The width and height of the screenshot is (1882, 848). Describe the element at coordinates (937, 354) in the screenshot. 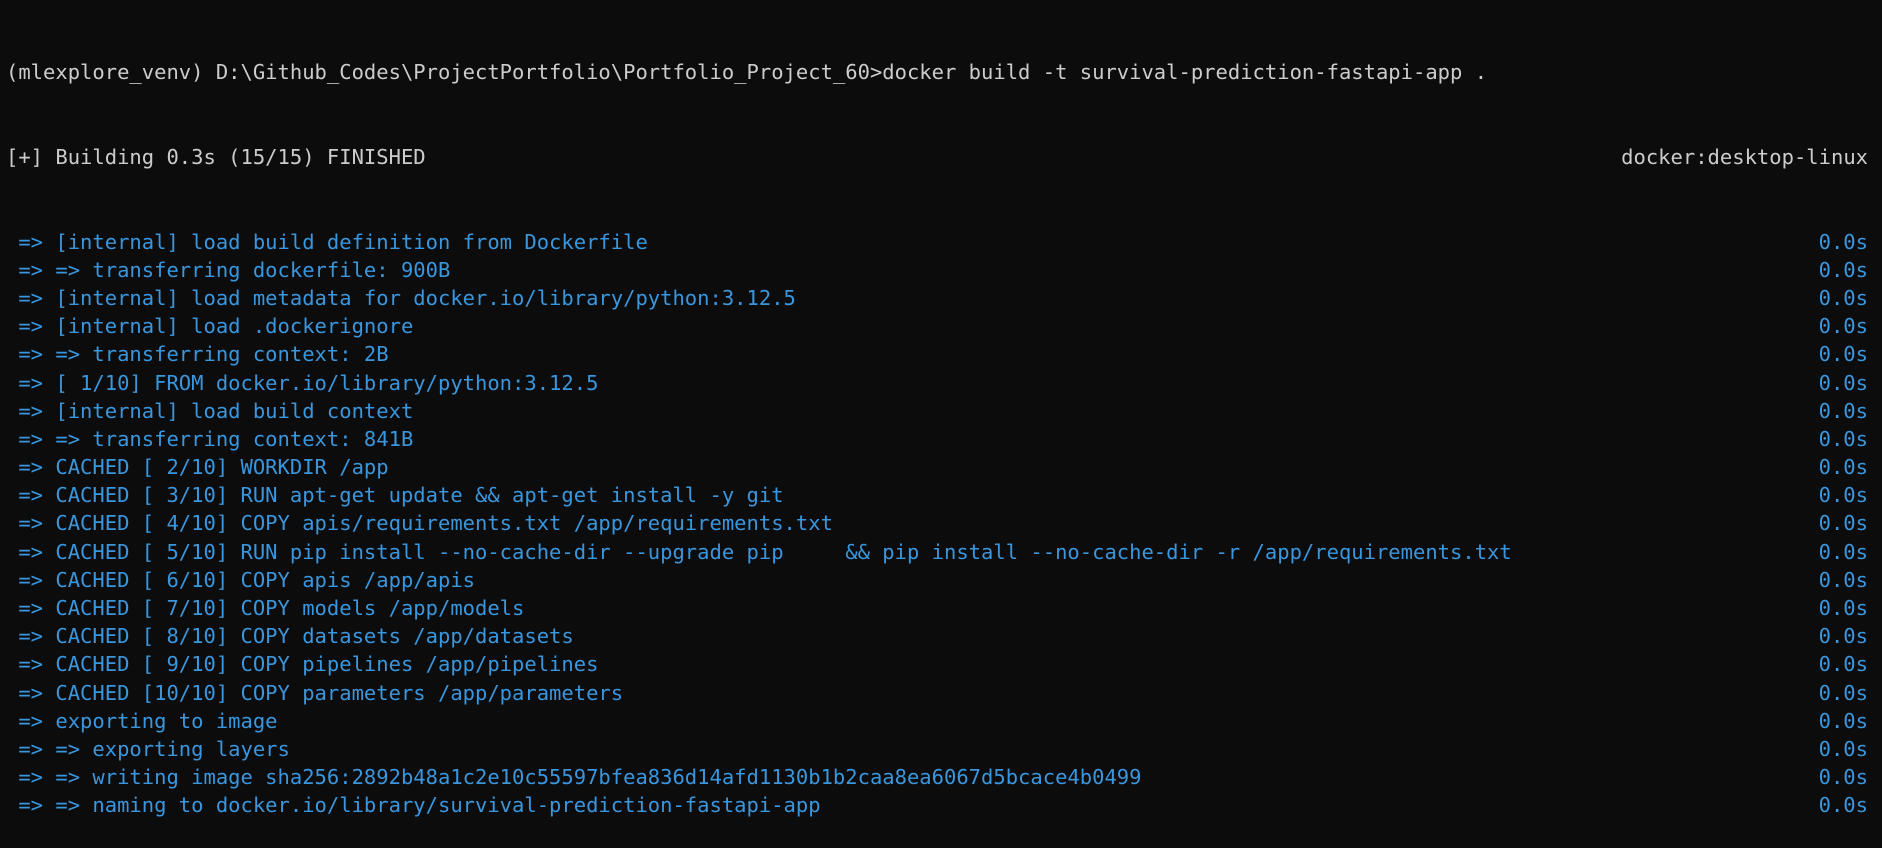

I see `build-step-line: => => transferring context: 2B 0.0s` at that location.